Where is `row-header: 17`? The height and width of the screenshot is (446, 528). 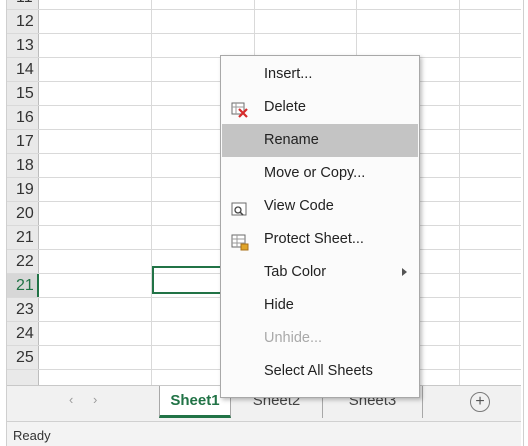
row-header: 17 is located at coordinates (23, 141).